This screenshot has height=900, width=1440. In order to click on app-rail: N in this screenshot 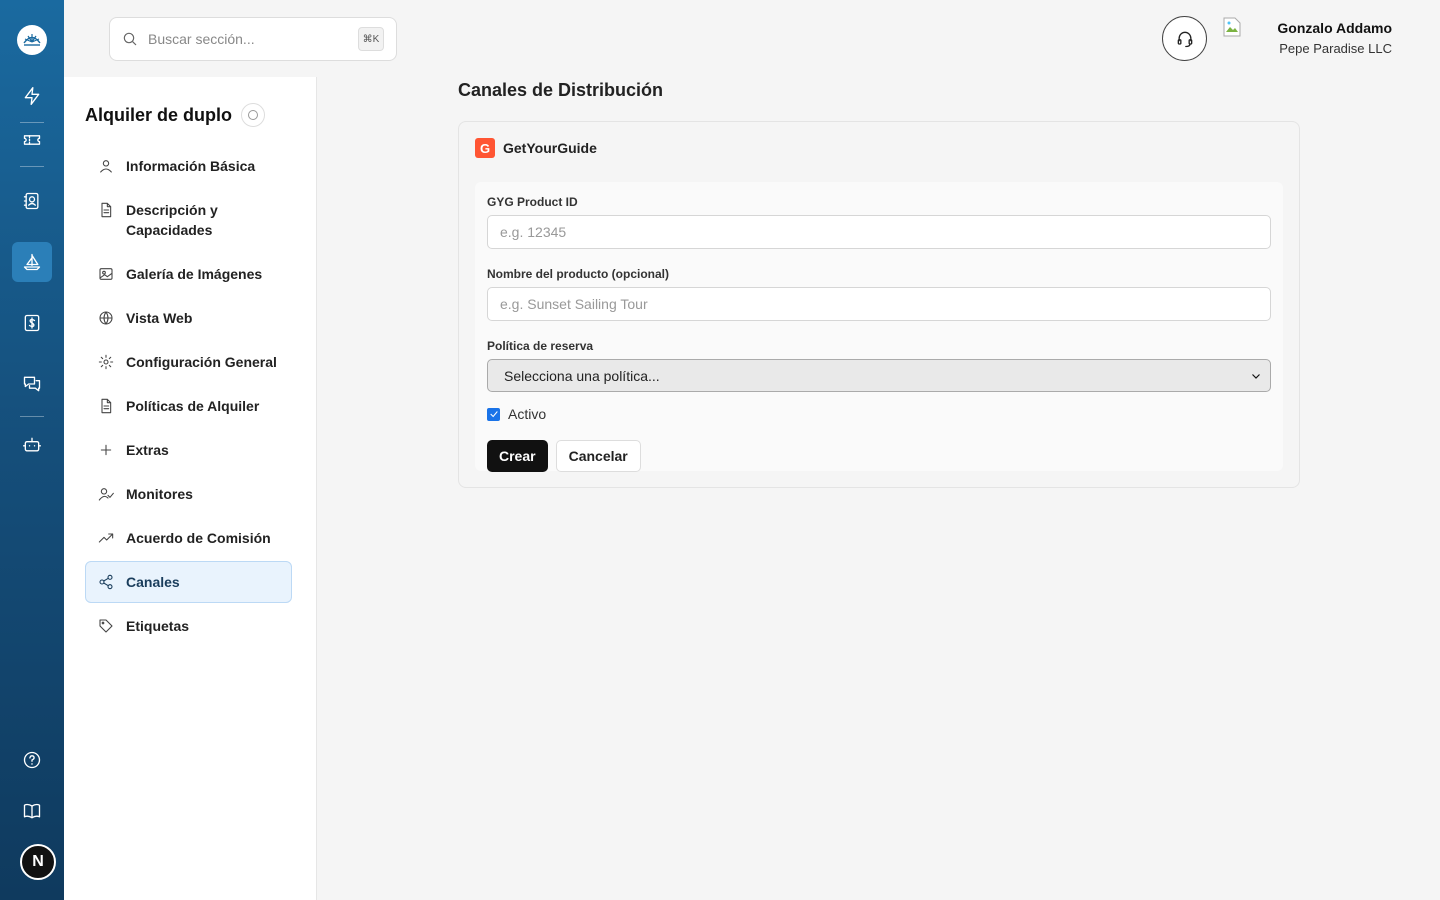, I will do `click(32, 450)`.